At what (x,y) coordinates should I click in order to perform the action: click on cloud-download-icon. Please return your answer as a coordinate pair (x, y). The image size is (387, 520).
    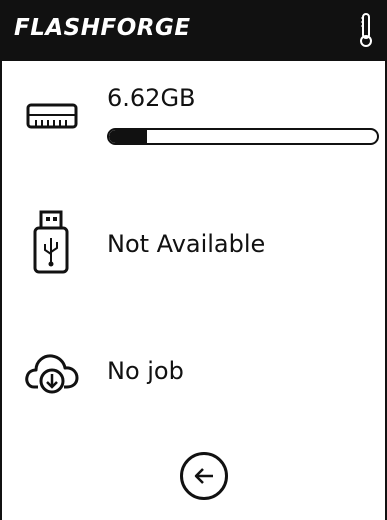
    Looking at the image, I should click on (52, 374).